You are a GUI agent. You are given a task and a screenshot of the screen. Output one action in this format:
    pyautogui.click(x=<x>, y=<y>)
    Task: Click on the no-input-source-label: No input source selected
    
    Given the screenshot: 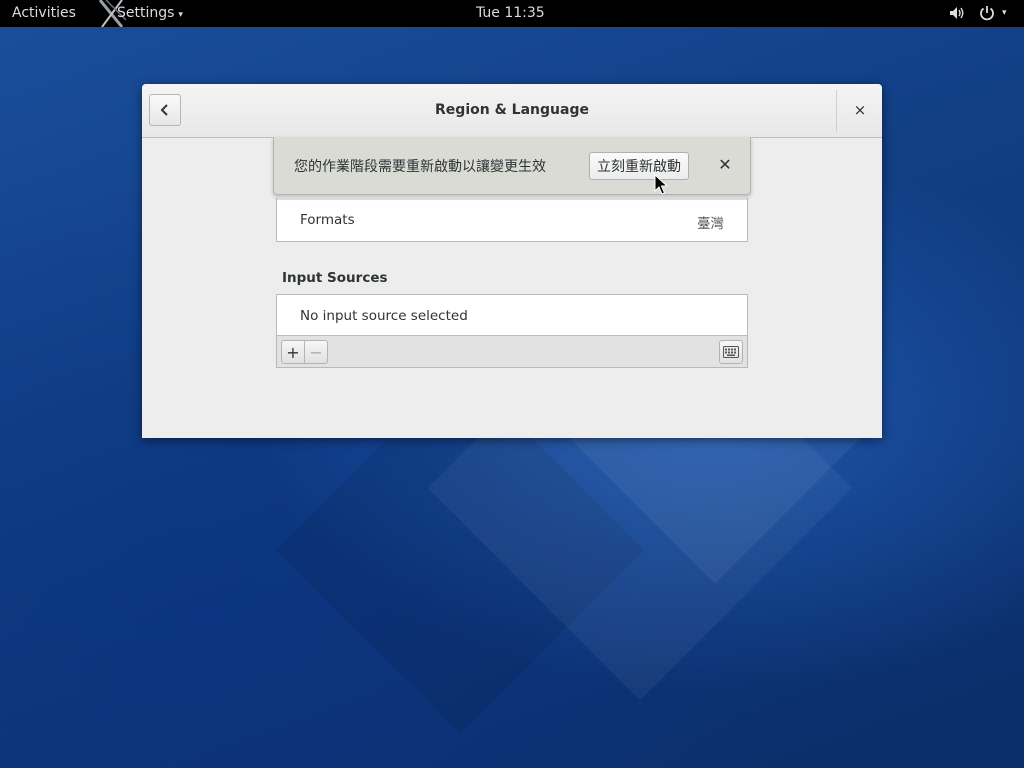 What is the action you would take?
    pyautogui.click(x=384, y=316)
    